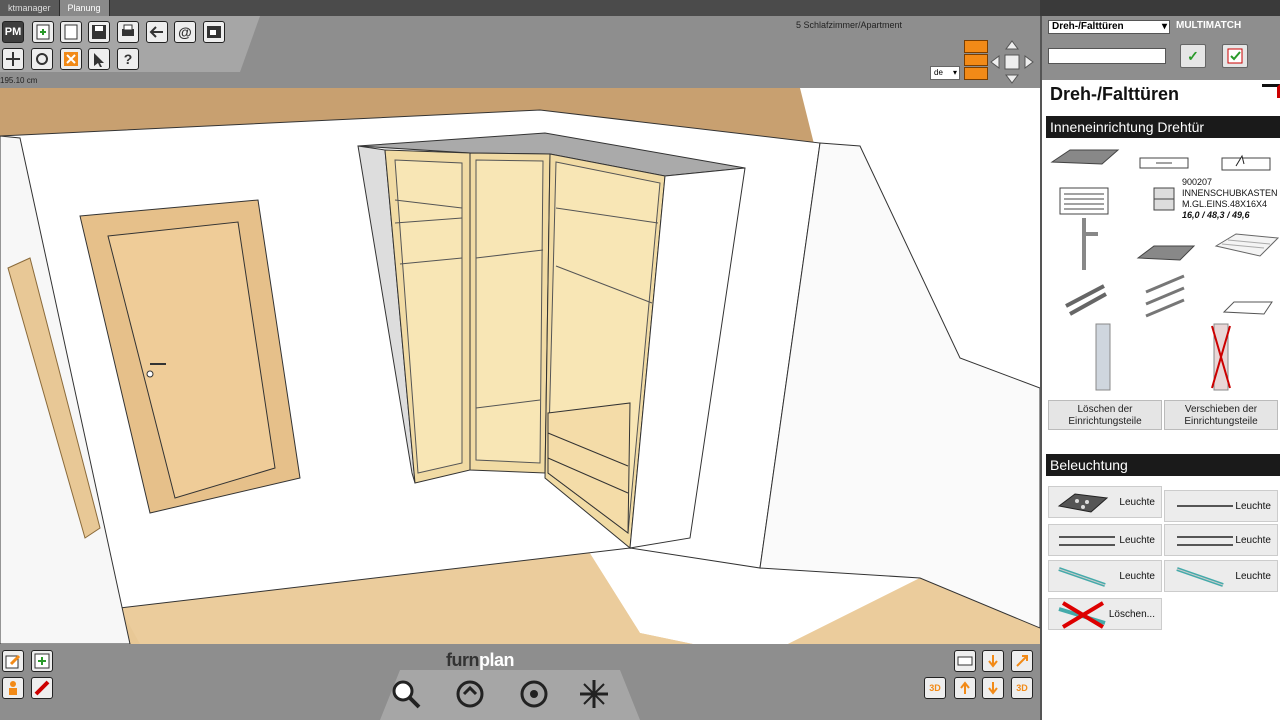 This screenshot has height=720, width=1280. What do you see at coordinates (470, 694) in the screenshot?
I see `orbit-icon` at bounding box center [470, 694].